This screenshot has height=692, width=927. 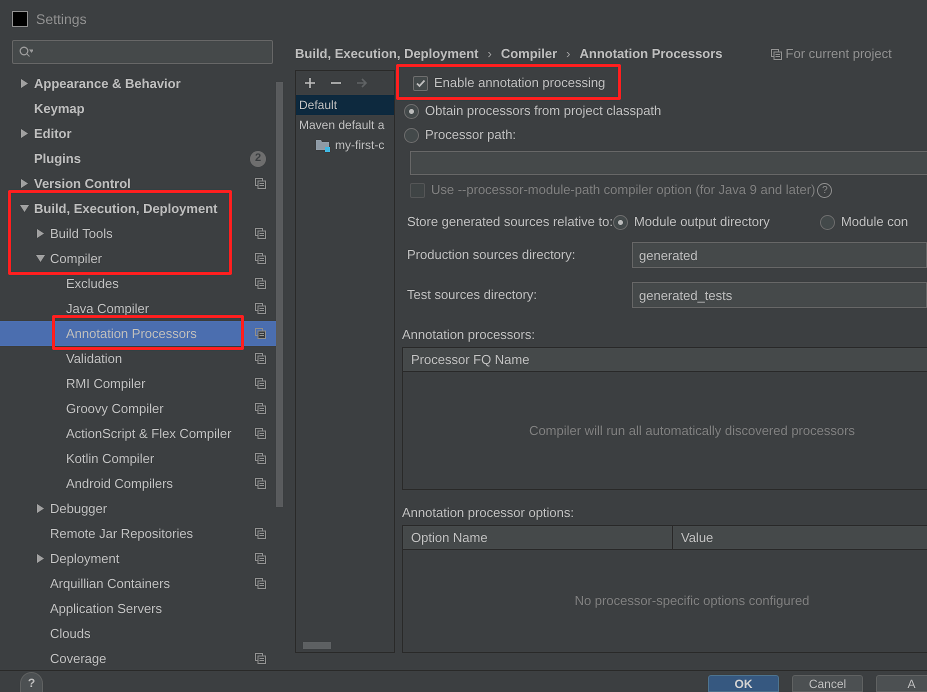 What do you see at coordinates (82, 183) in the screenshot?
I see `tree-item-label: Version Control` at bounding box center [82, 183].